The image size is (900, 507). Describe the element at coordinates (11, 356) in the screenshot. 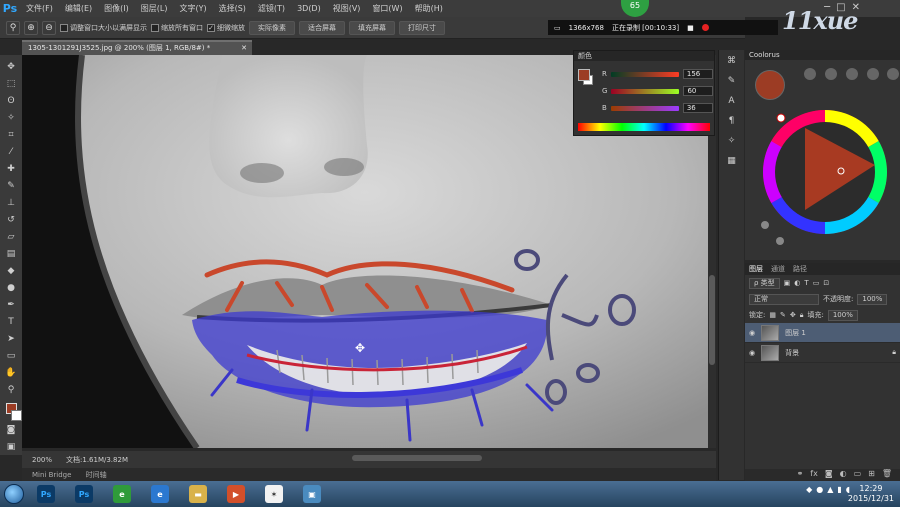

I see `shape-tool-icon: ▭` at that location.